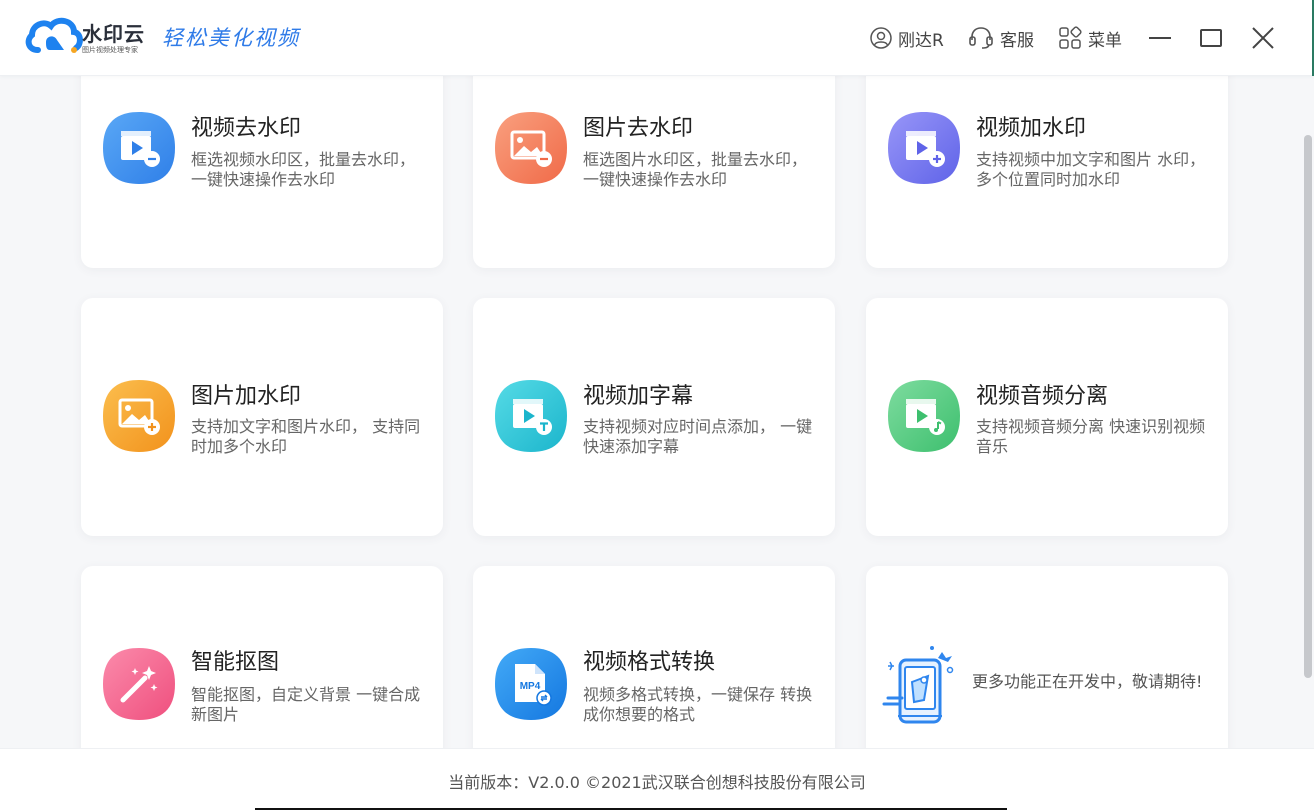 Image resolution: width=1314 pixels, height=810 pixels. Describe the element at coordinates (1042, 396) in the screenshot. I see `card-title: 视频音频分离` at that location.